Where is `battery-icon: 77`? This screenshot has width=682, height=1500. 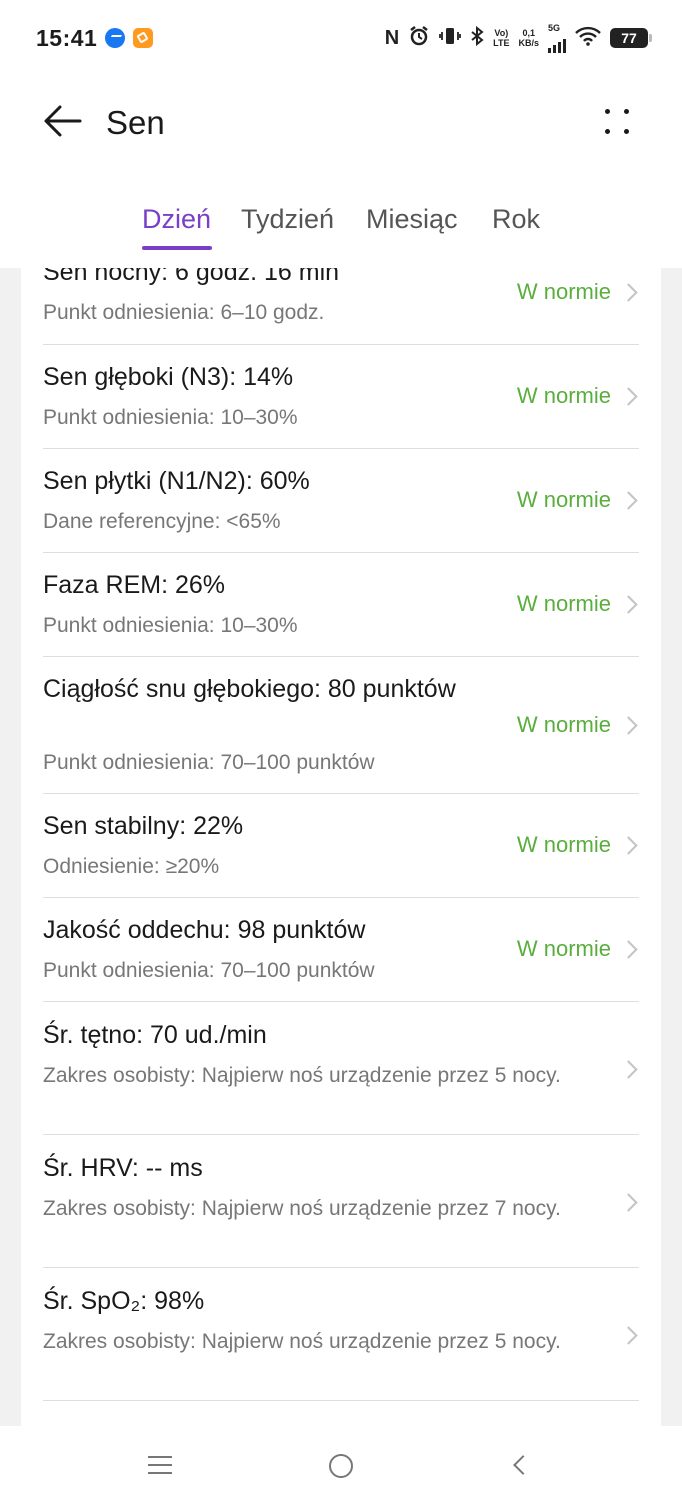
battery-icon: 77 is located at coordinates (631, 38).